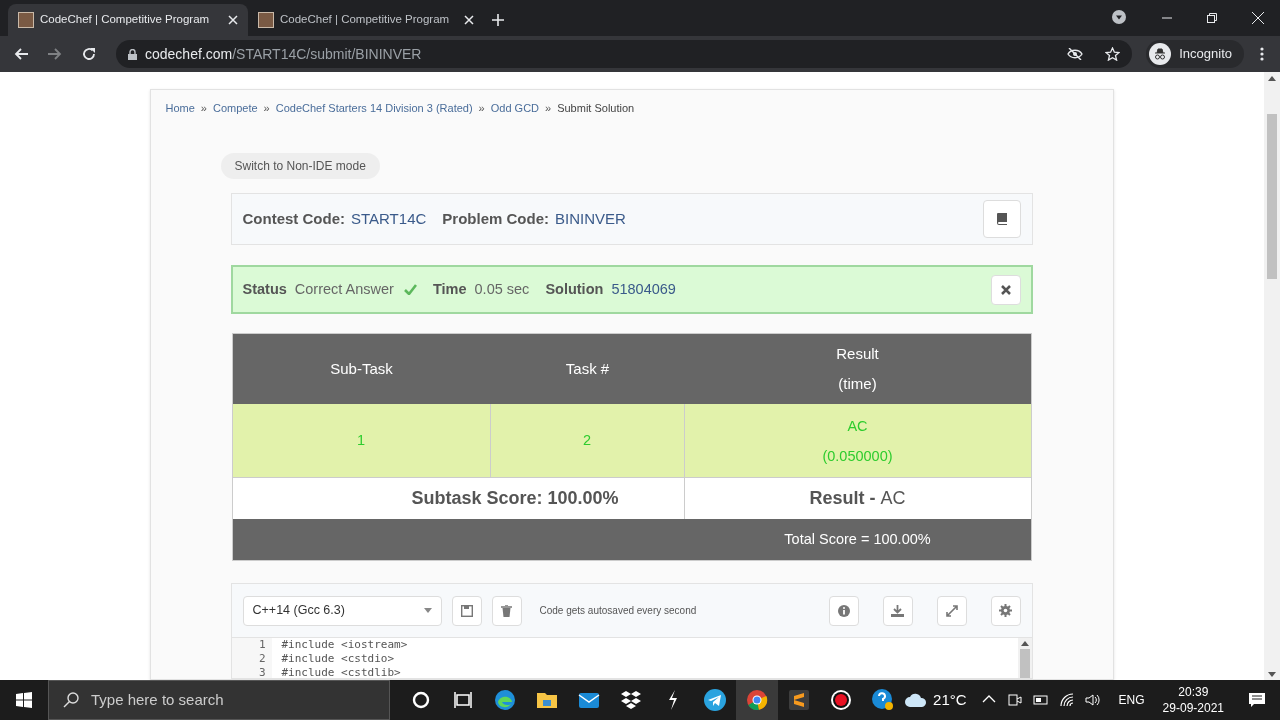 This screenshot has width=1280, height=720. What do you see at coordinates (1262, 54) in the screenshot?
I see `more-menu-icon` at bounding box center [1262, 54].